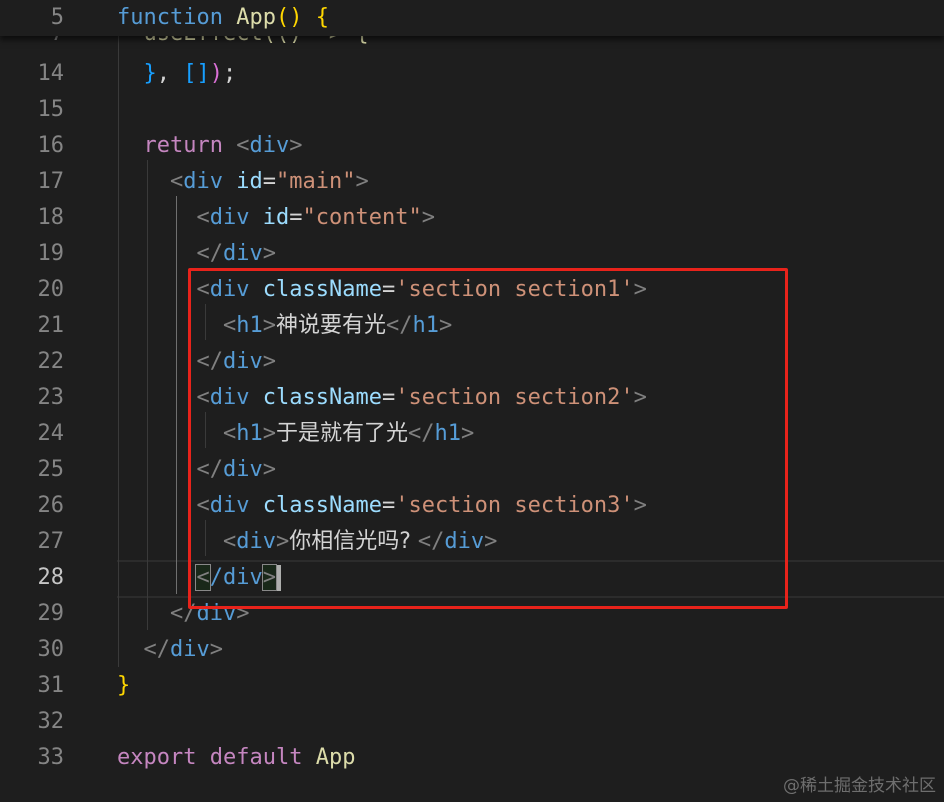  I want to click on code-text: <div className='section section3'>, so click(381, 506).